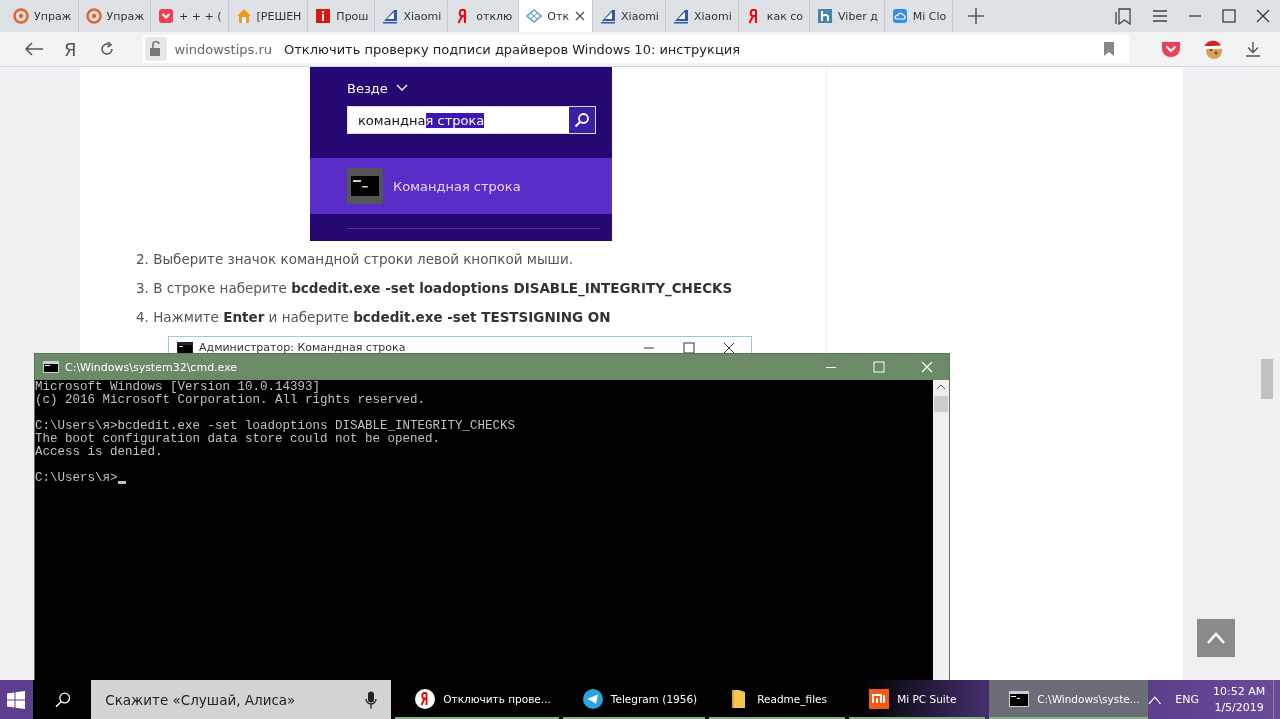 The image size is (1280, 719). Describe the element at coordinates (70, 49) in the screenshot. I see `home-button: Я` at that location.